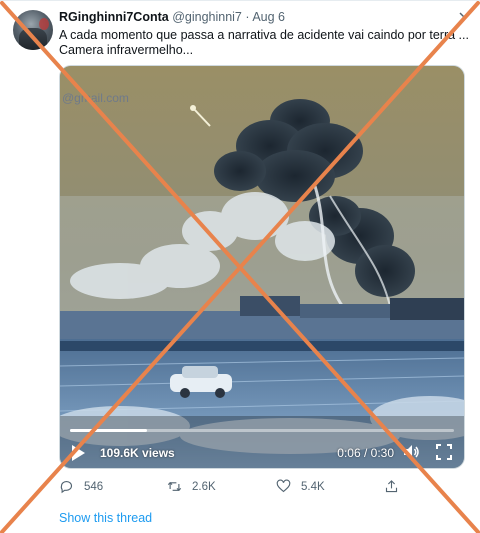 The width and height of the screenshot is (480, 533). Describe the element at coordinates (464, 16) in the screenshot. I see `caret-down-icon` at that location.